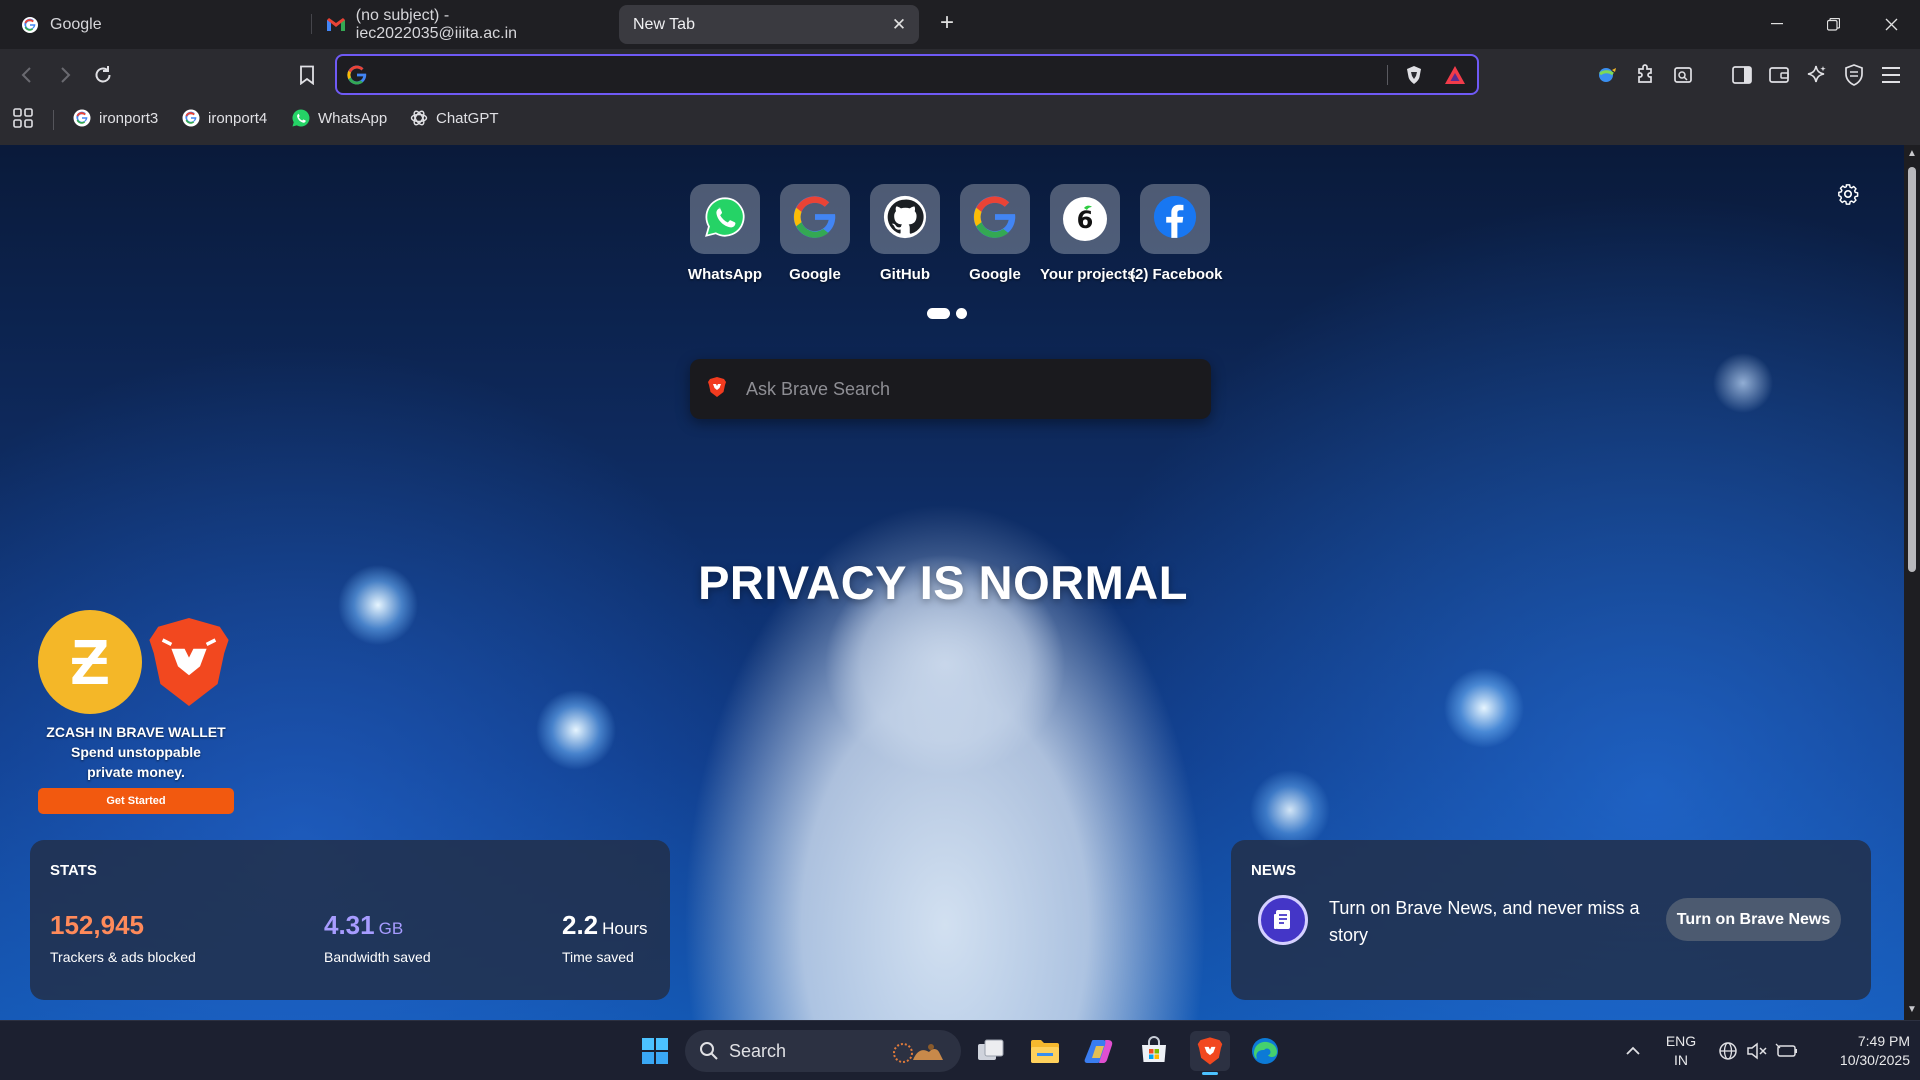  What do you see at coordinates (136, 732) in the screenshot?
I see `promo-line: ZCASH IN BRAVE WALLET` at bounding box center [136, 732].